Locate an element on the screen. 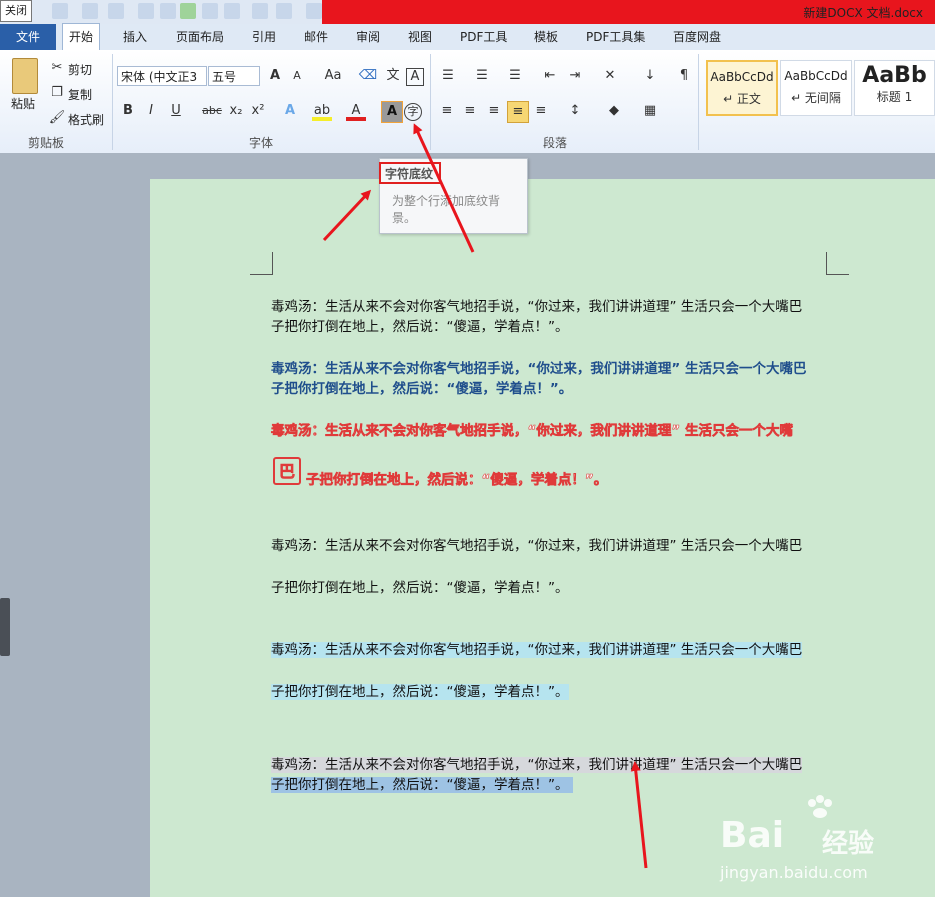 Image resolution: width=935 pixels, height=897 pixels. watermark-brand-cn: 经验 is located at coordinates (848, 844).